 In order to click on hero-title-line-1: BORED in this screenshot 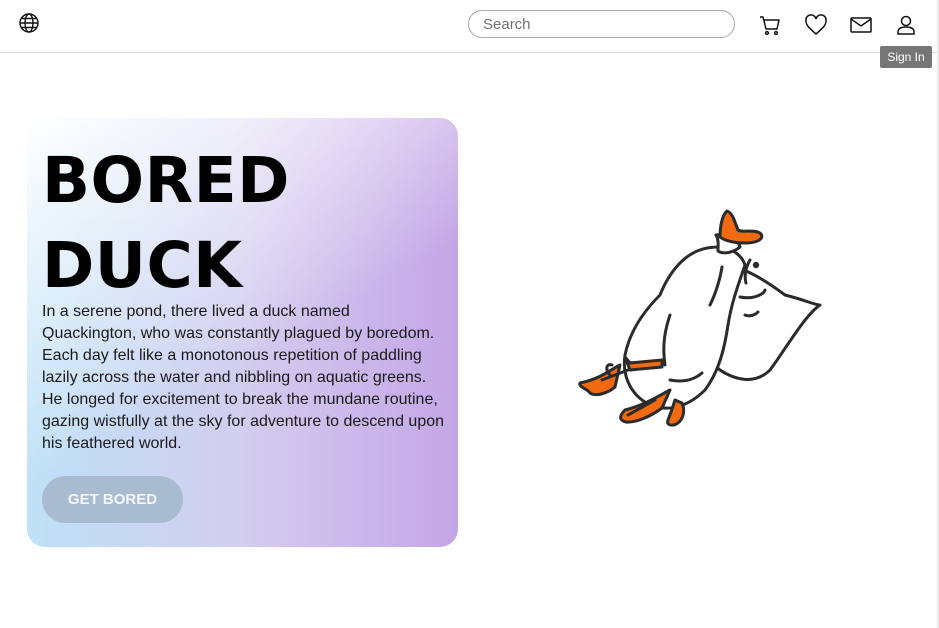, I will do `click(166, 180)`.